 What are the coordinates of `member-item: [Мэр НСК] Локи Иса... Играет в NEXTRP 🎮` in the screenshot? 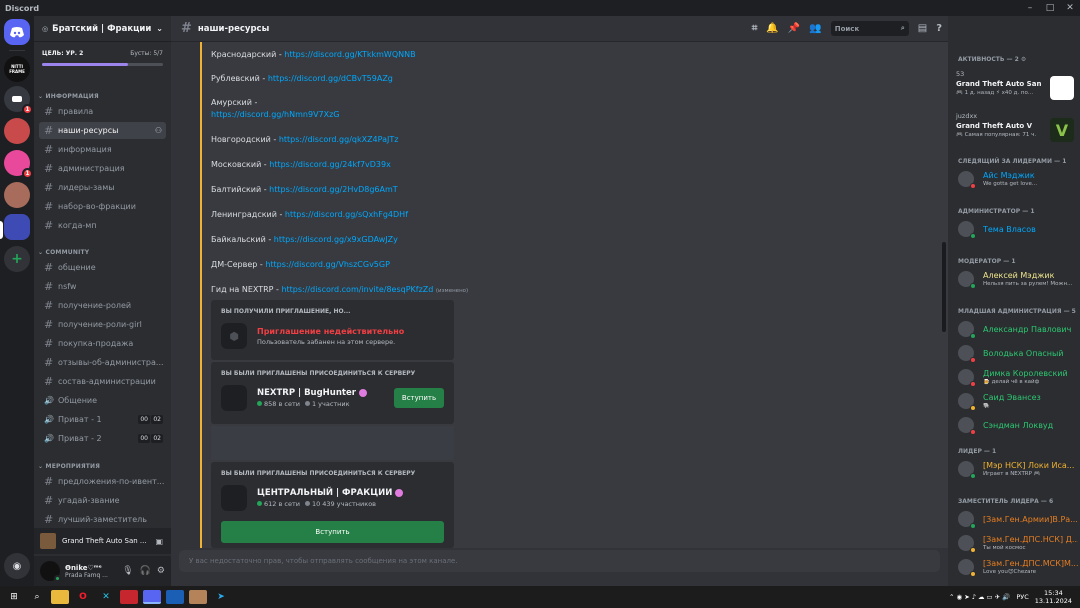 It's located at (1018, 469).